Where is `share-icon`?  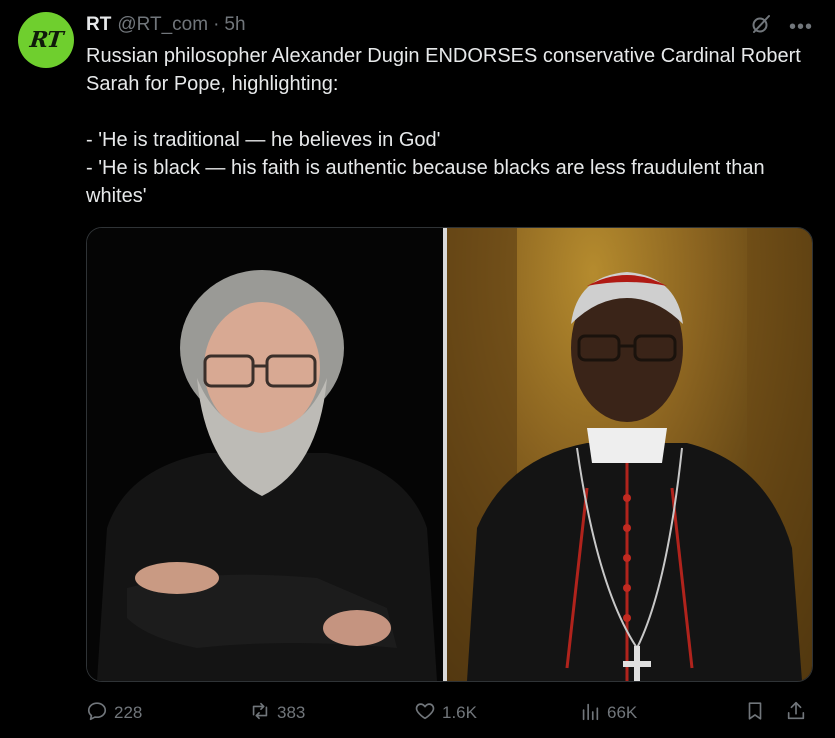 share-icon is located at coordinates (796, 713).